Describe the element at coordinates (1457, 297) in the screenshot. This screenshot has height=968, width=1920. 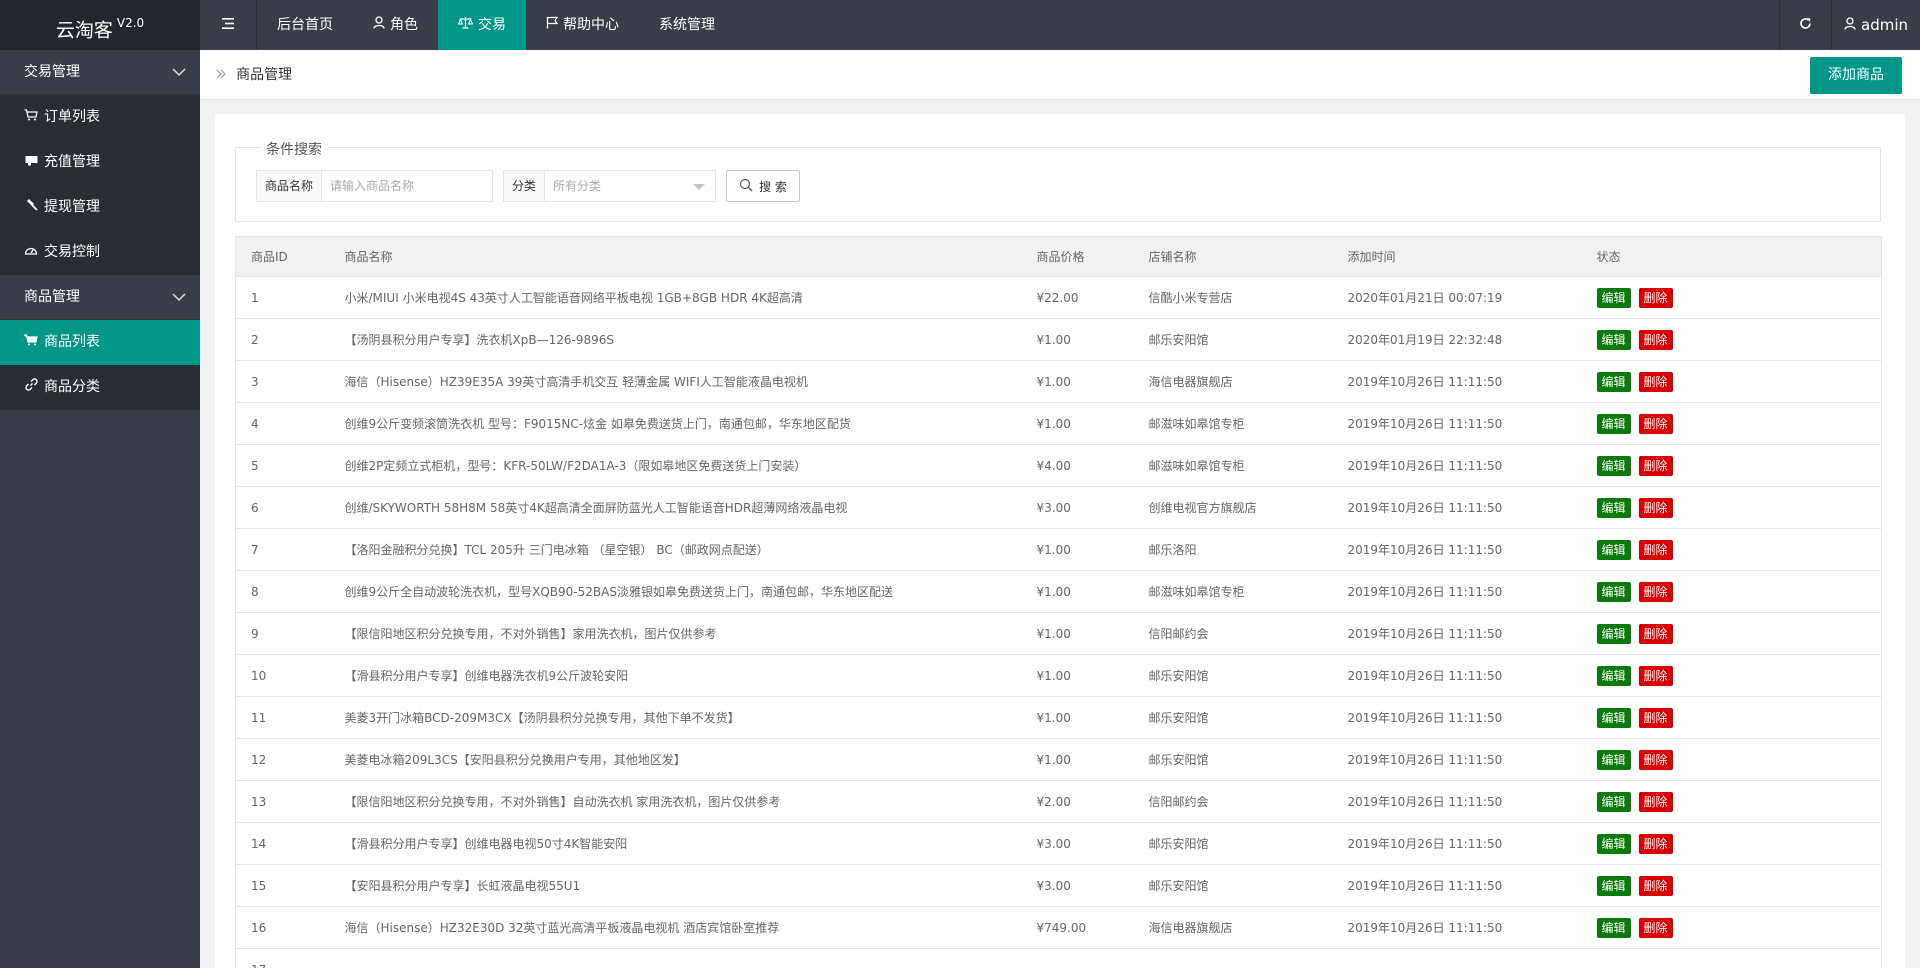
I see `cell-time: 2020年01月21日 00:07:19` at that location.